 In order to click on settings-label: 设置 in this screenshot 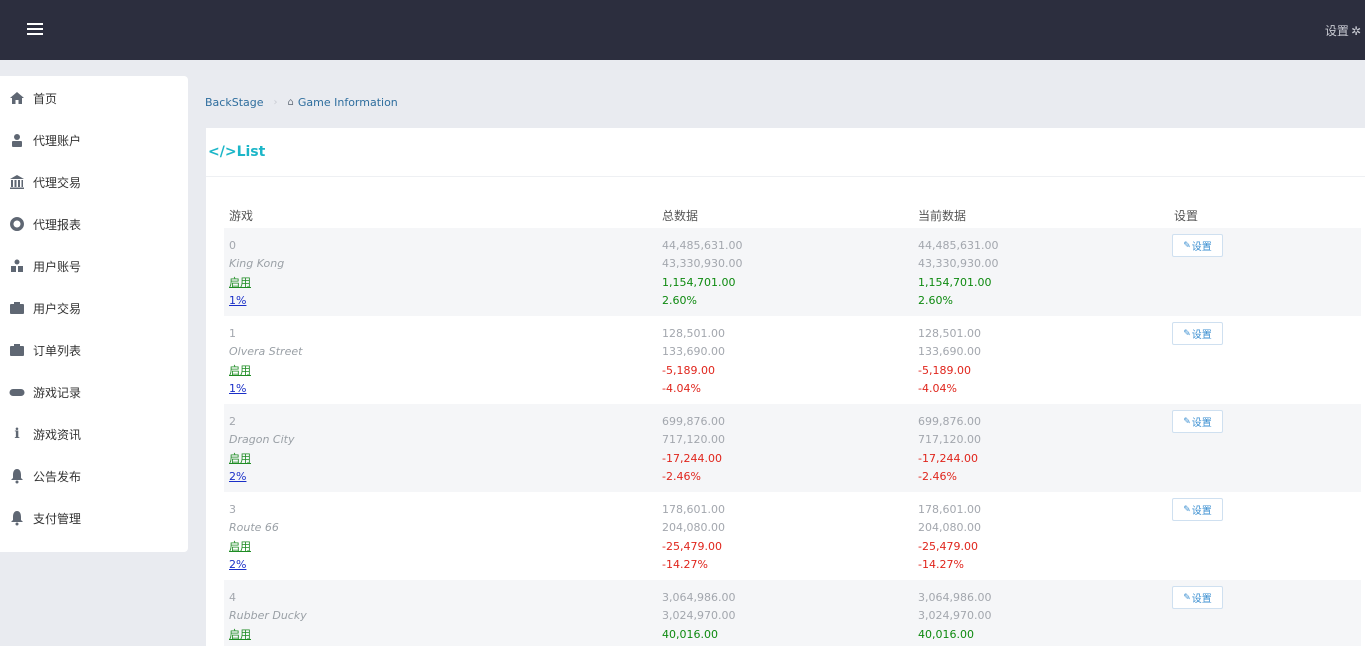, I will do `click(1336, 31)`.